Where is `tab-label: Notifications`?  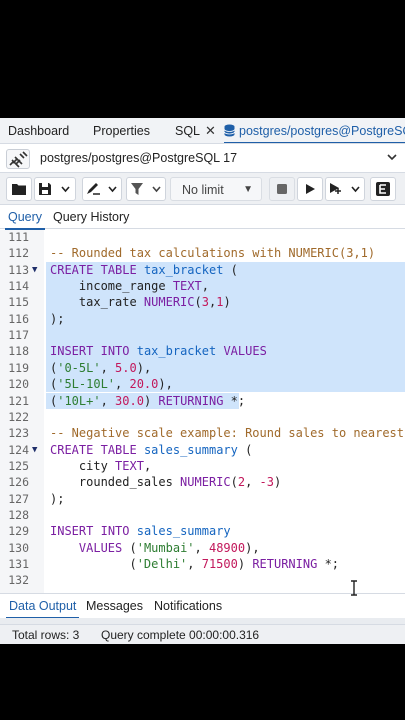
tab-label: Notifications is located at coordinates (188, 606).